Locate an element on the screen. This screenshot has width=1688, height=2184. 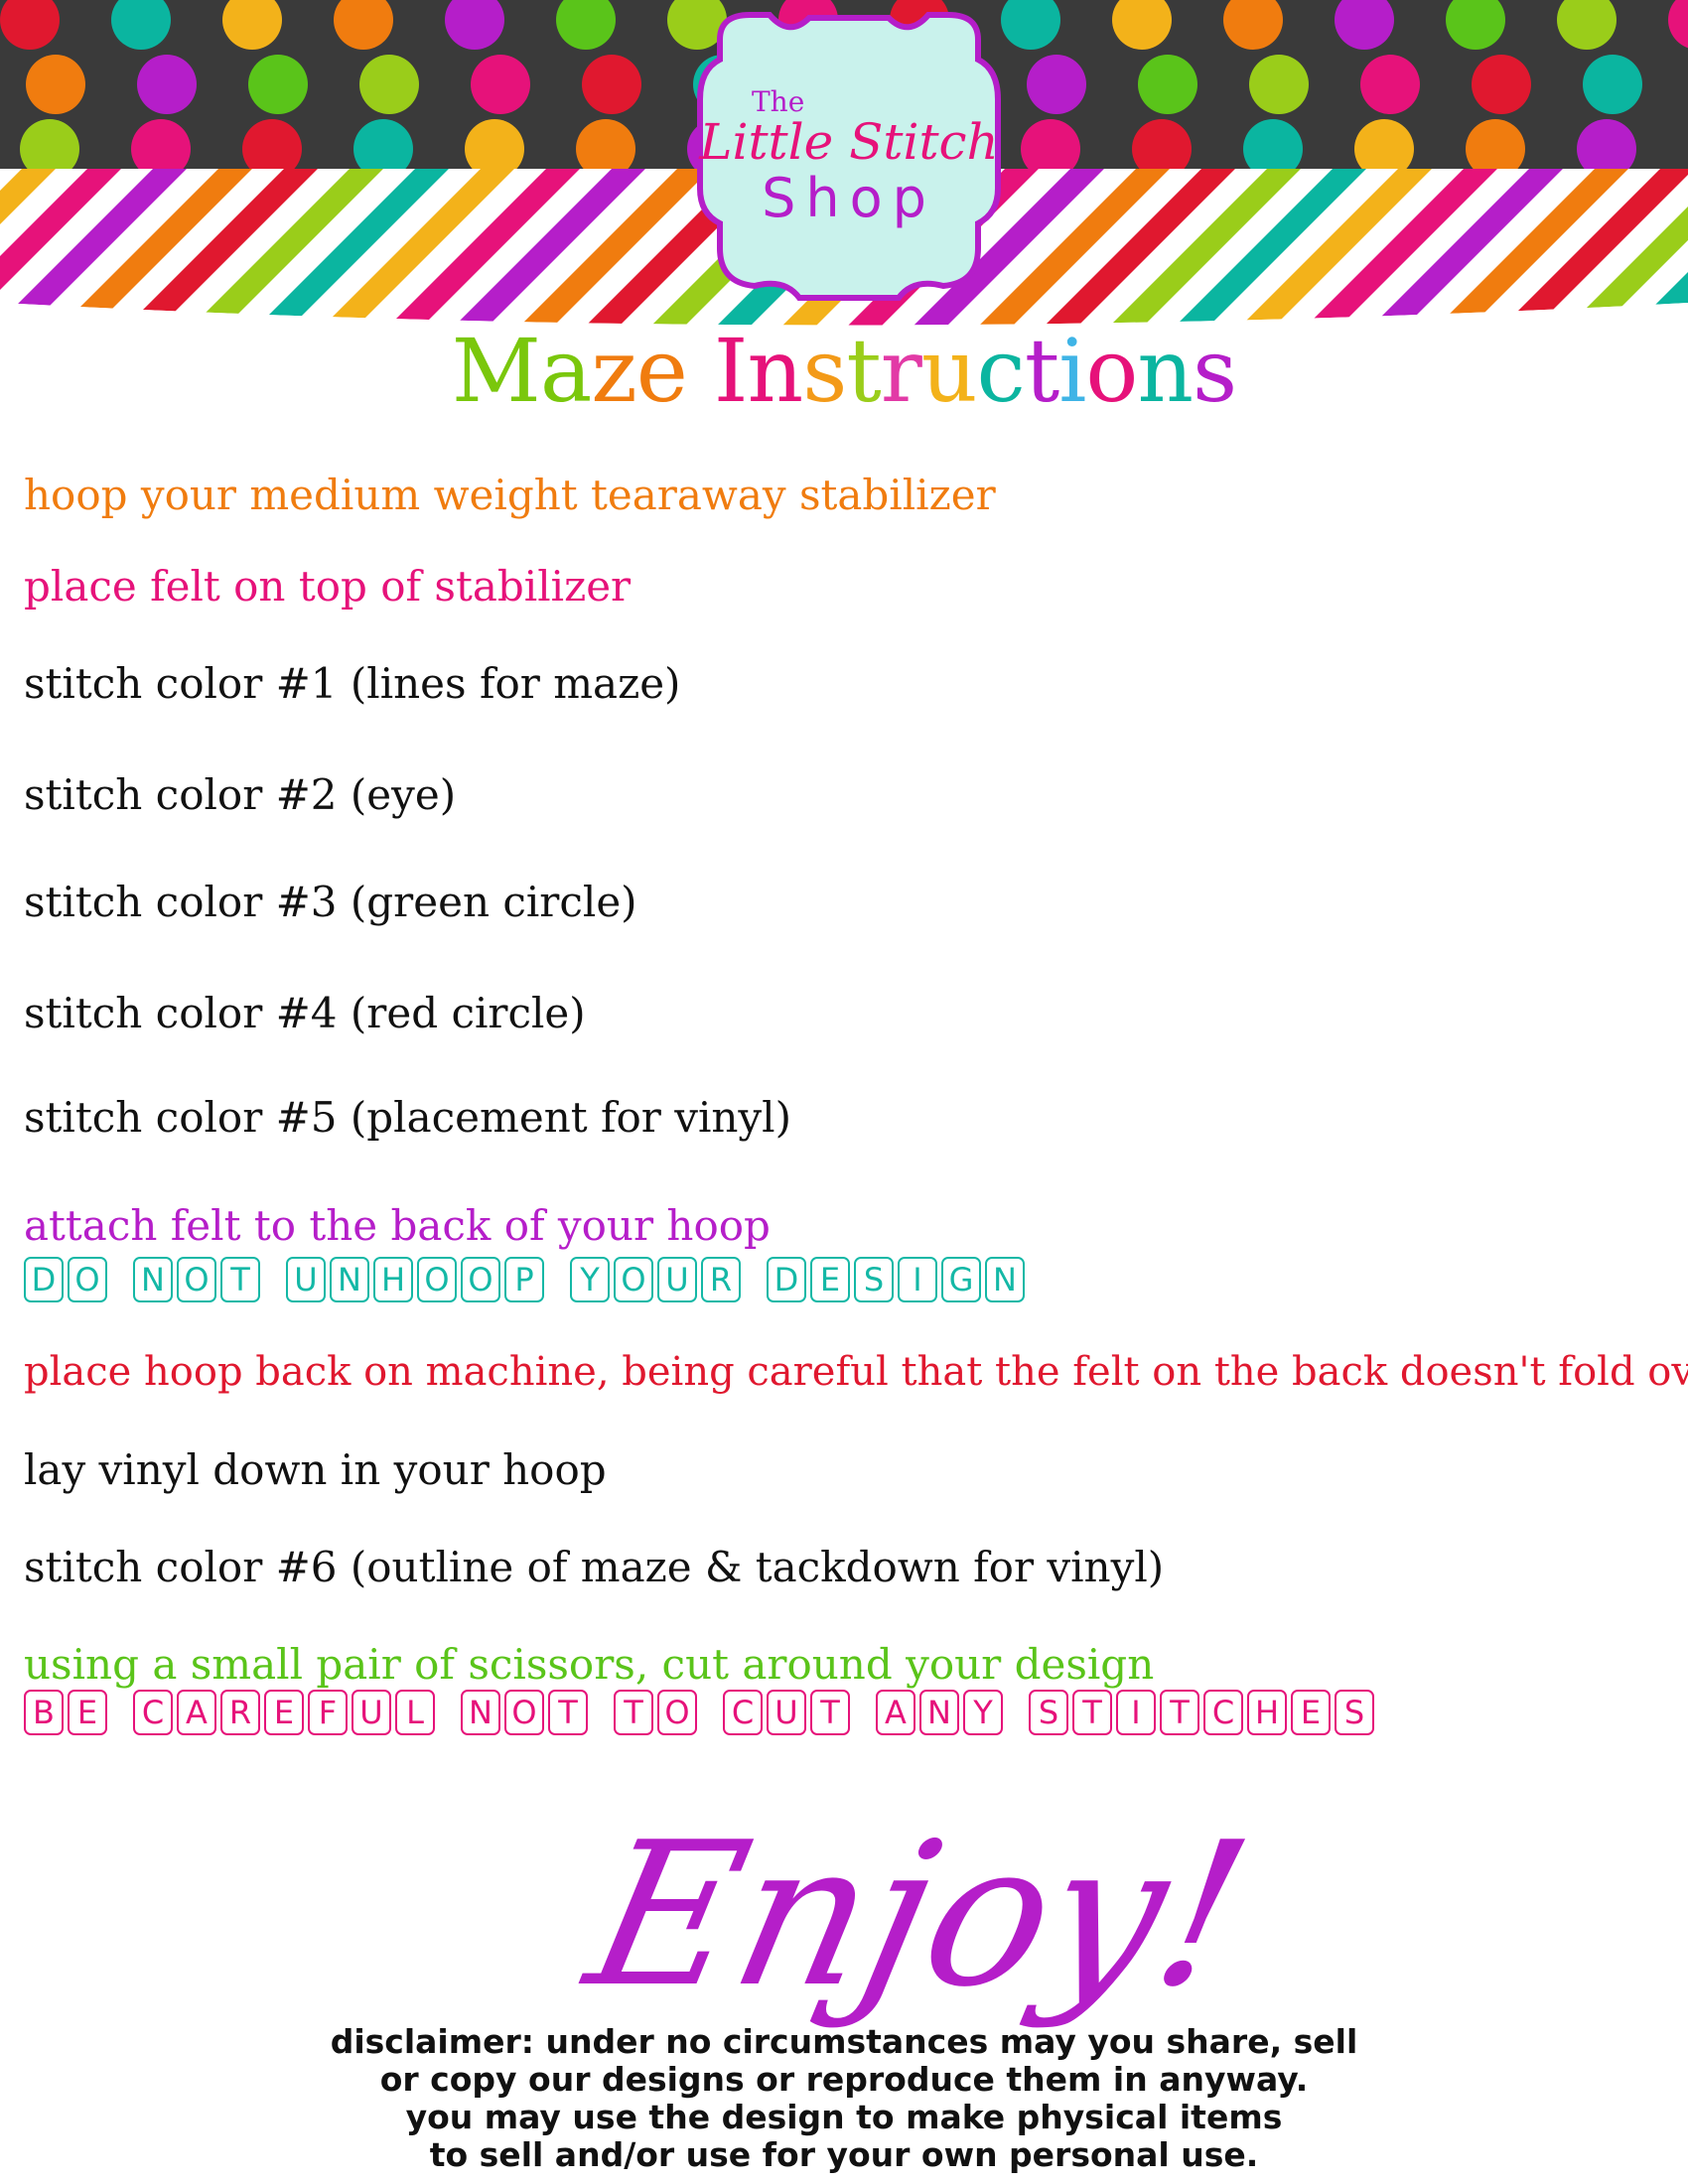
step-attach-felt: attach felt to the back of your hoop is located at coordinates (397, 1225).